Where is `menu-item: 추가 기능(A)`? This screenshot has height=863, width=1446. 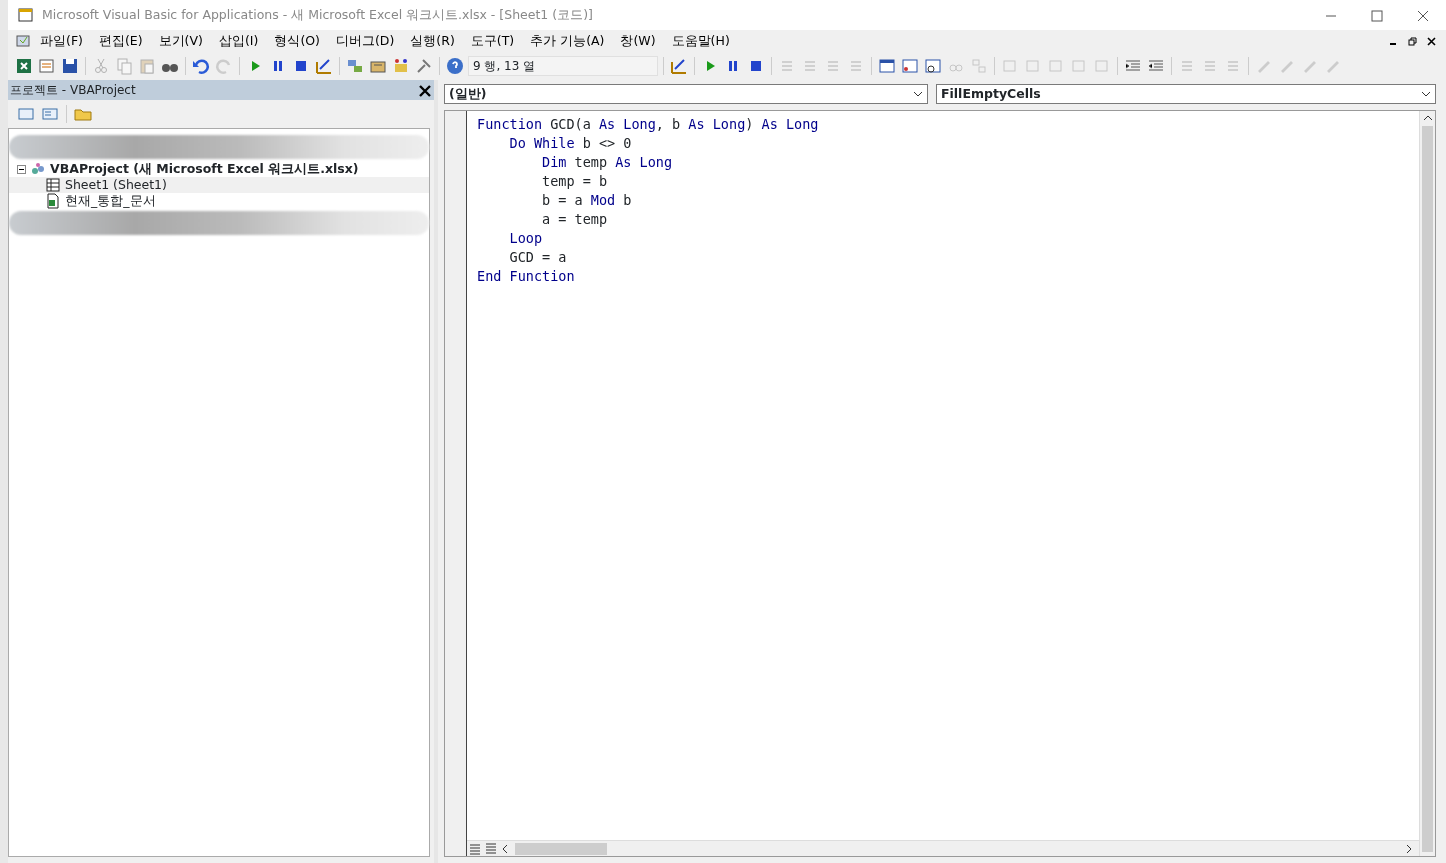 menu-item: 추가 기능(A) is located at coordinates (567, 41).